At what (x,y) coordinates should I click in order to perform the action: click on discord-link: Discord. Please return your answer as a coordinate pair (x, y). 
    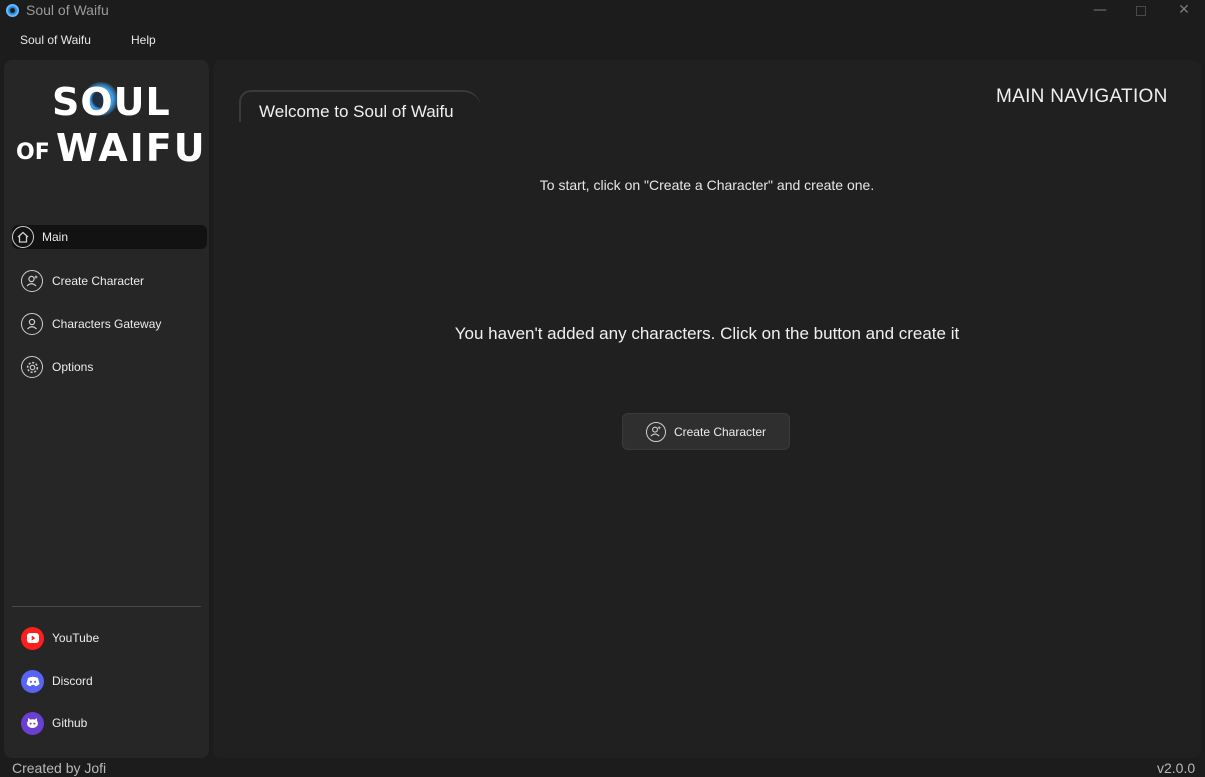
    Looking at the image, I should click on (57, 681).